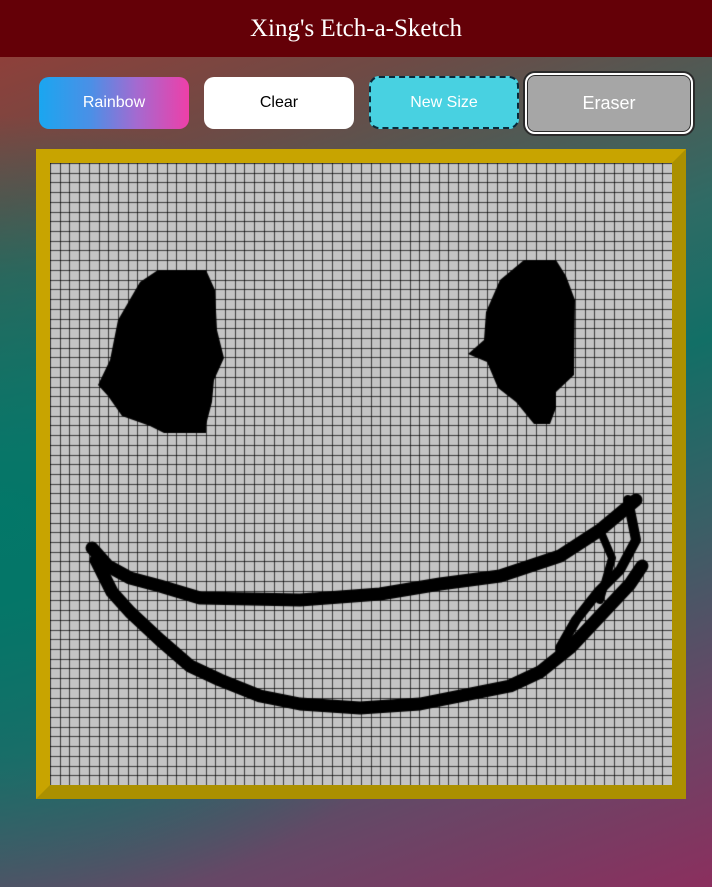 This screenshot has width=712, height=887. I want to click on app-title: Xing's Etch-a-Sketch, so click(356, 28).